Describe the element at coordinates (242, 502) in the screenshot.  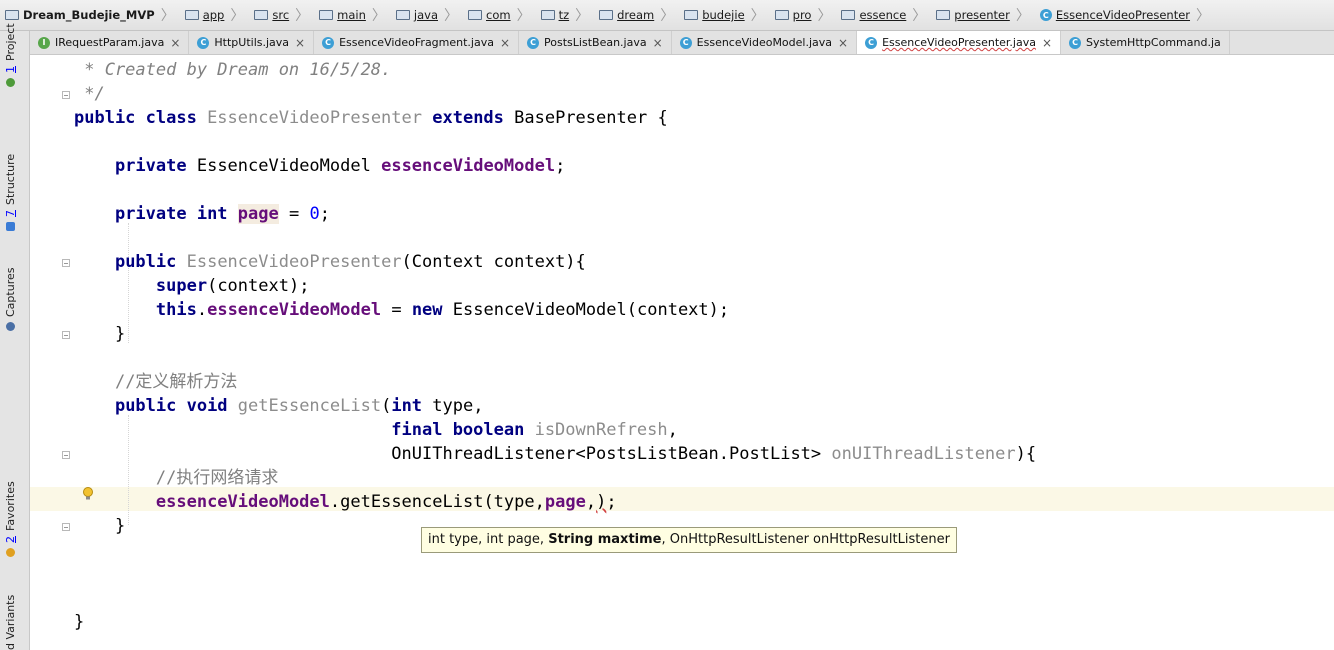
I see `field-ref: essenceVideoModel` at that location.